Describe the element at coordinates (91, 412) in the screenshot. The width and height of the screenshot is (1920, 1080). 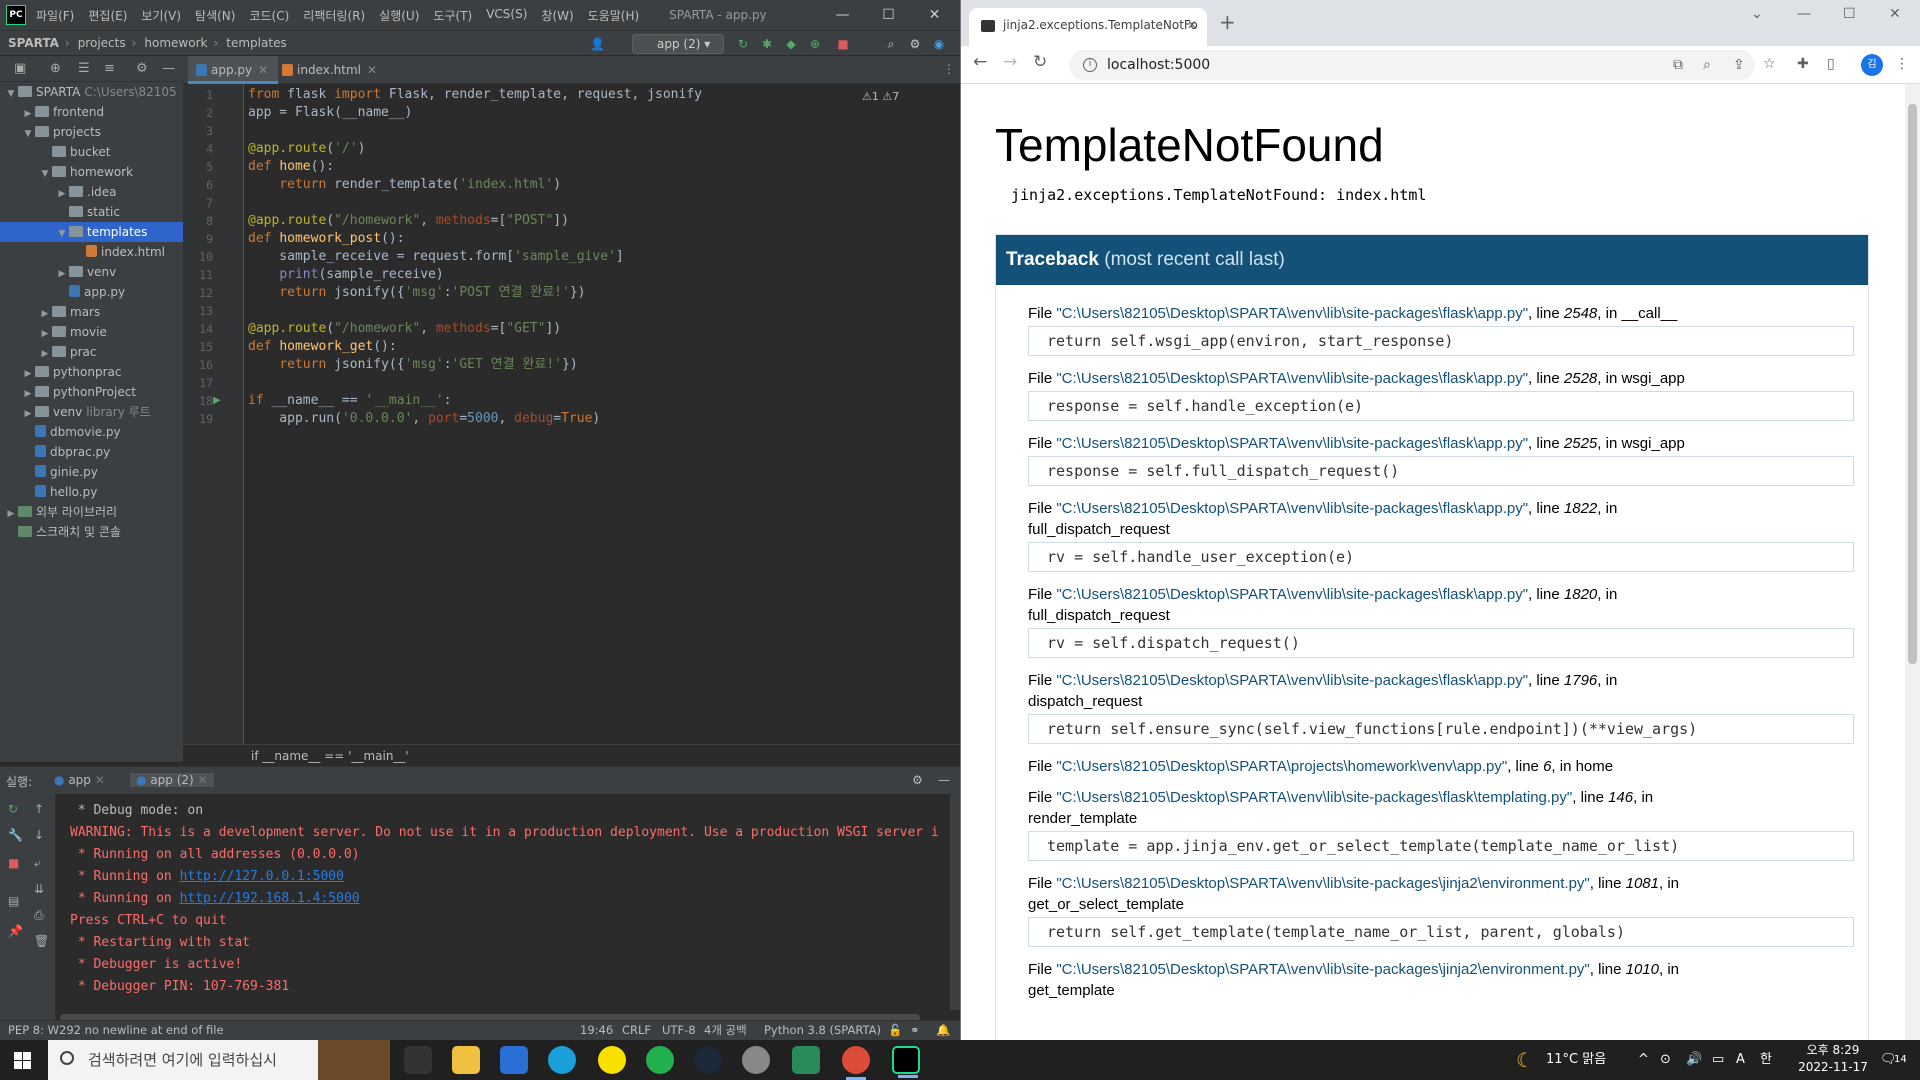
I see `tree-item: ▶ venv library 루트` at that location.